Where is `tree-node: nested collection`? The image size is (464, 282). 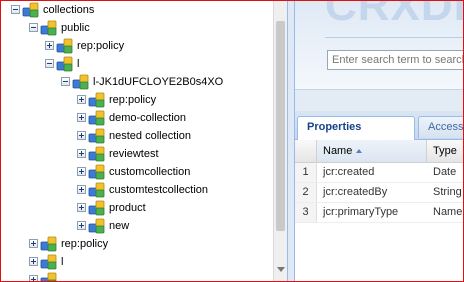 tree-node: nested collection is located at coordinates (137, 136).